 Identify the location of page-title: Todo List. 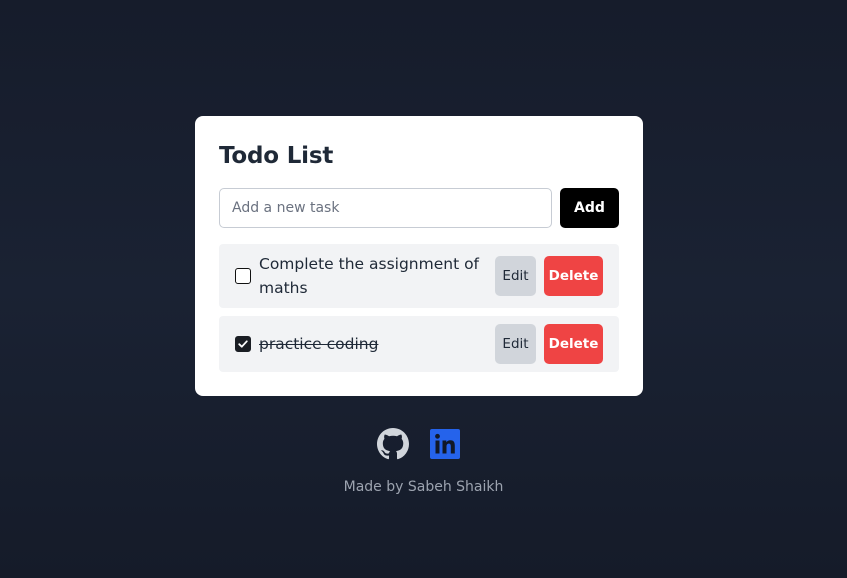
(276, 156).